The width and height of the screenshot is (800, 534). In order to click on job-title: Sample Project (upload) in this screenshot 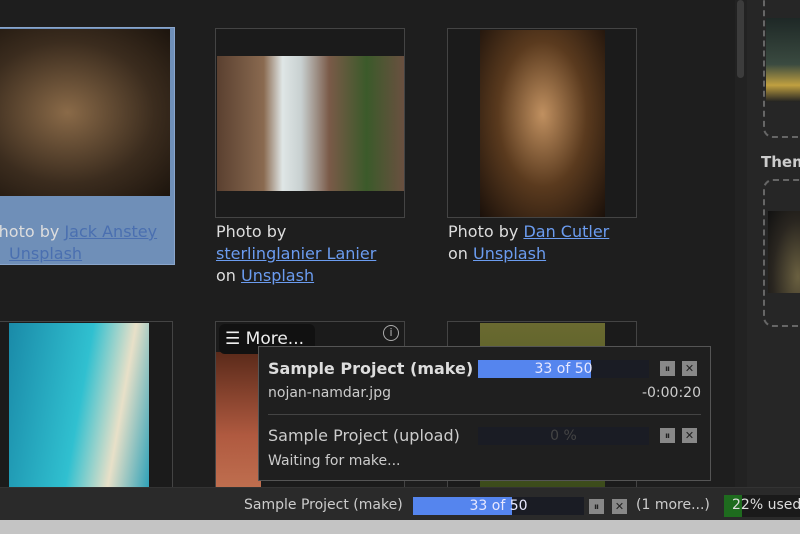, I will do `click(364, 435)`.